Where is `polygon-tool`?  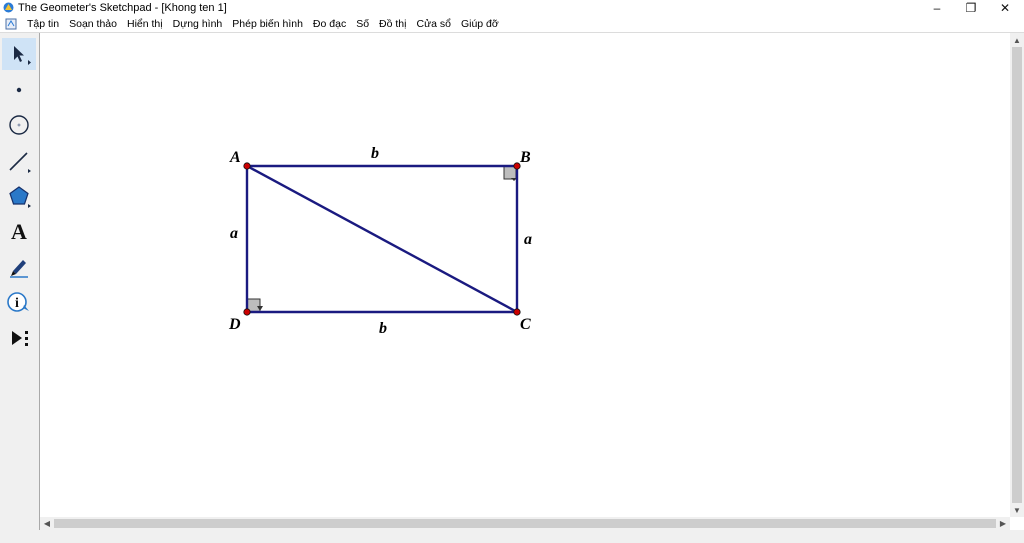
polygon-tool is located at coordinates (19, 196).